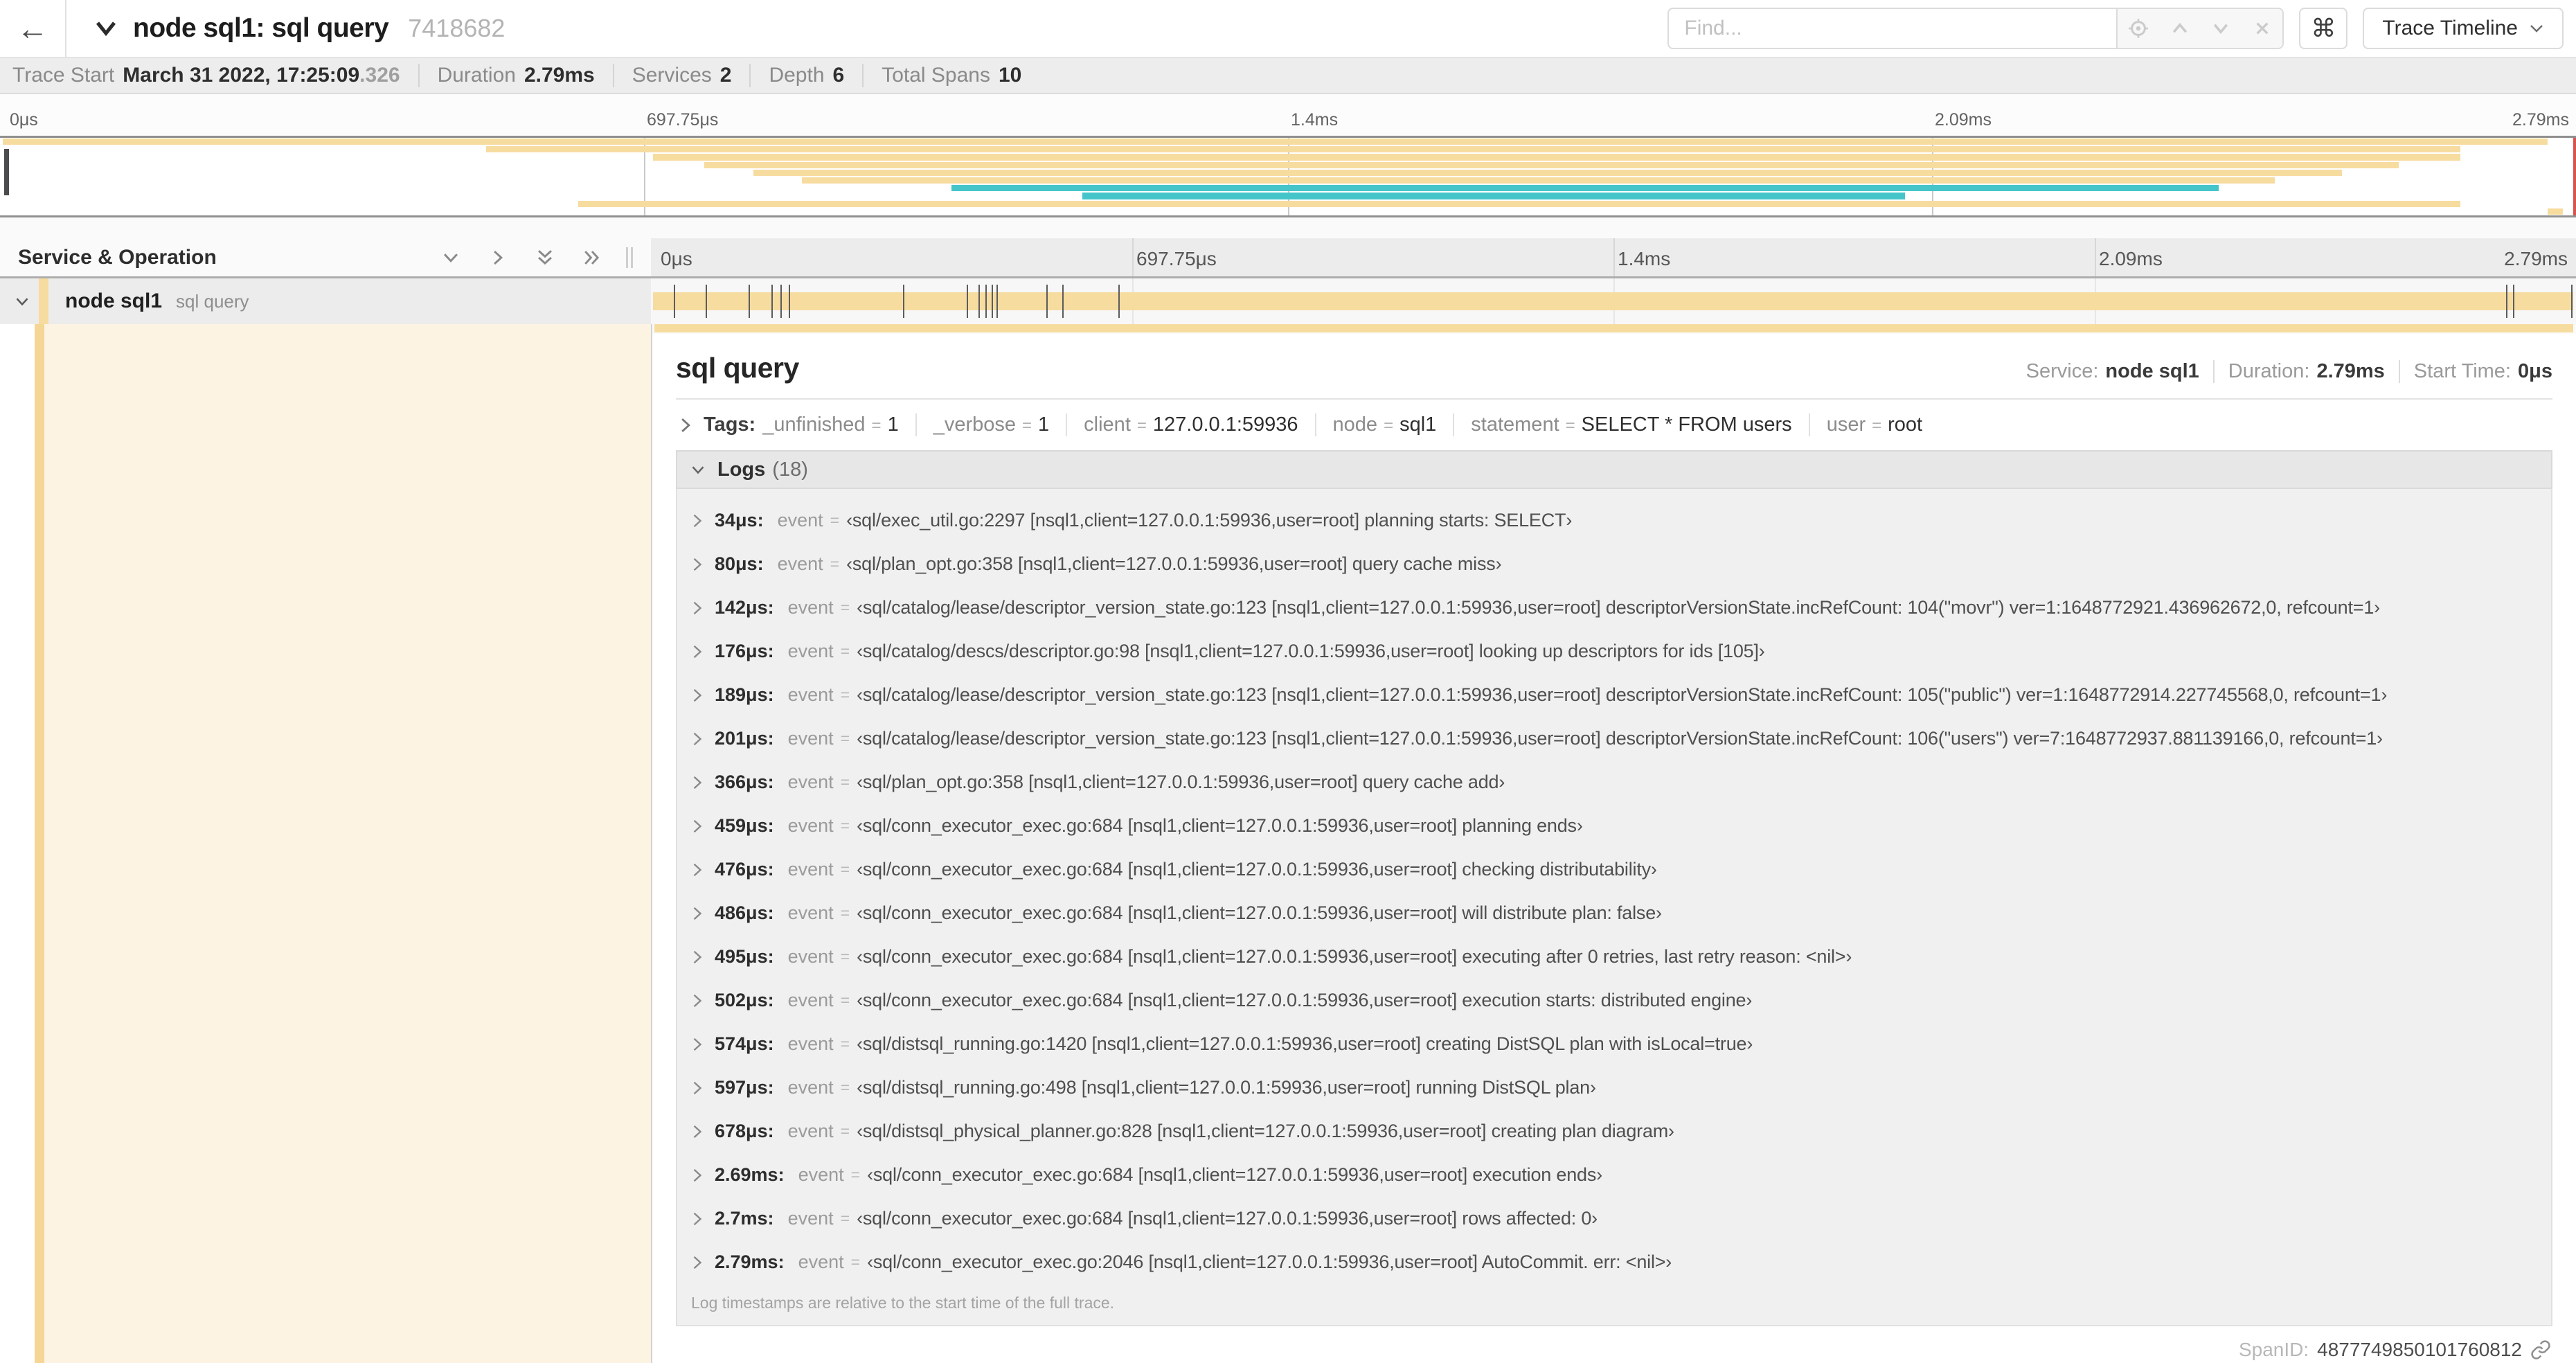 The height and width of the screenshot is (1363, 2576). I want to click on keyboard-shortcuts-button: ⌘, so click(2323, 28).